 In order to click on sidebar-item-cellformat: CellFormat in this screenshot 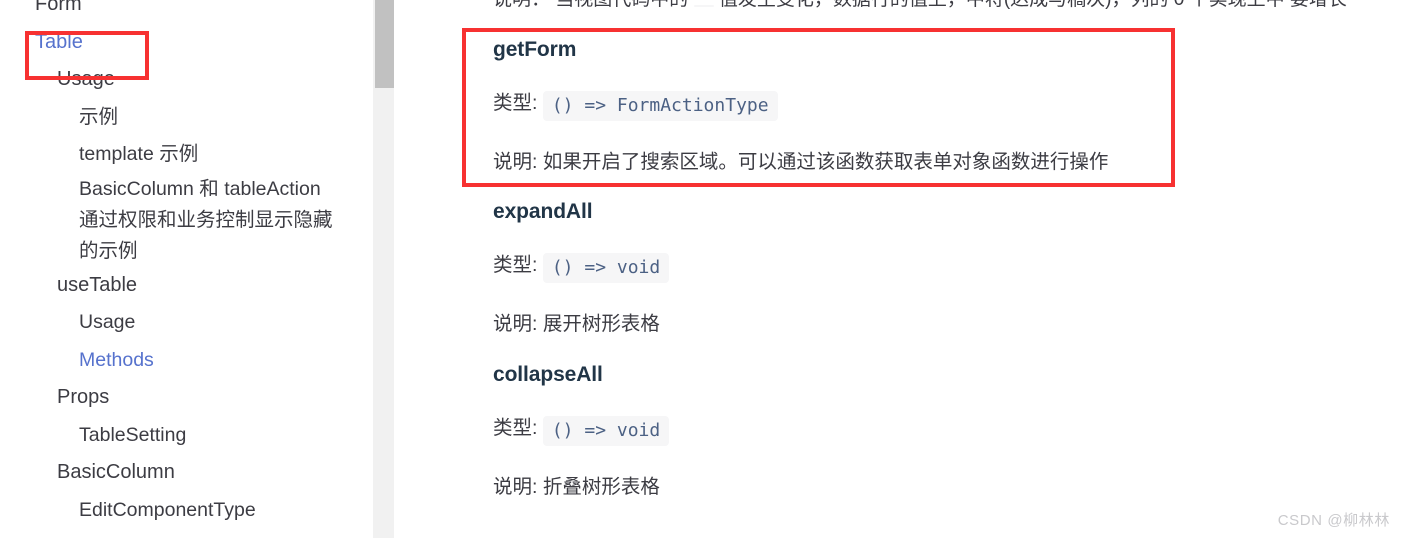, I will do `click(186, 533)`.